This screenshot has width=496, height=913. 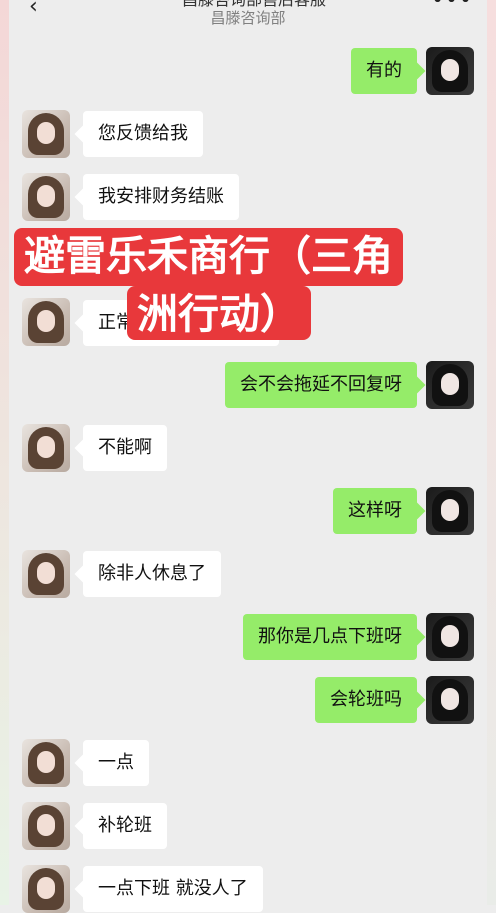 I want to click on outgoing-message: 那你是几点下班呀, so click(x=330, y=637).